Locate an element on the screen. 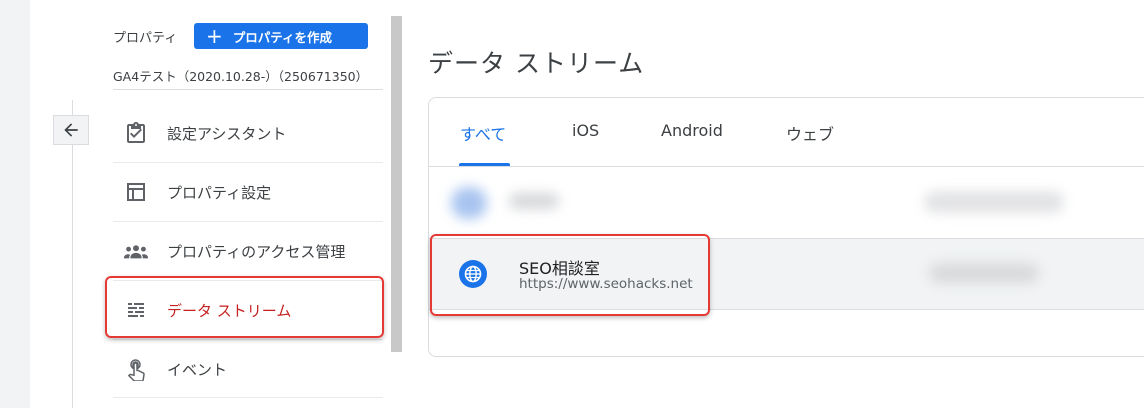 The width and height of the screenshot is (1144, 408). nav-item-access-management: プロパティのアクセス管理 is located at coordinates (248, 251).